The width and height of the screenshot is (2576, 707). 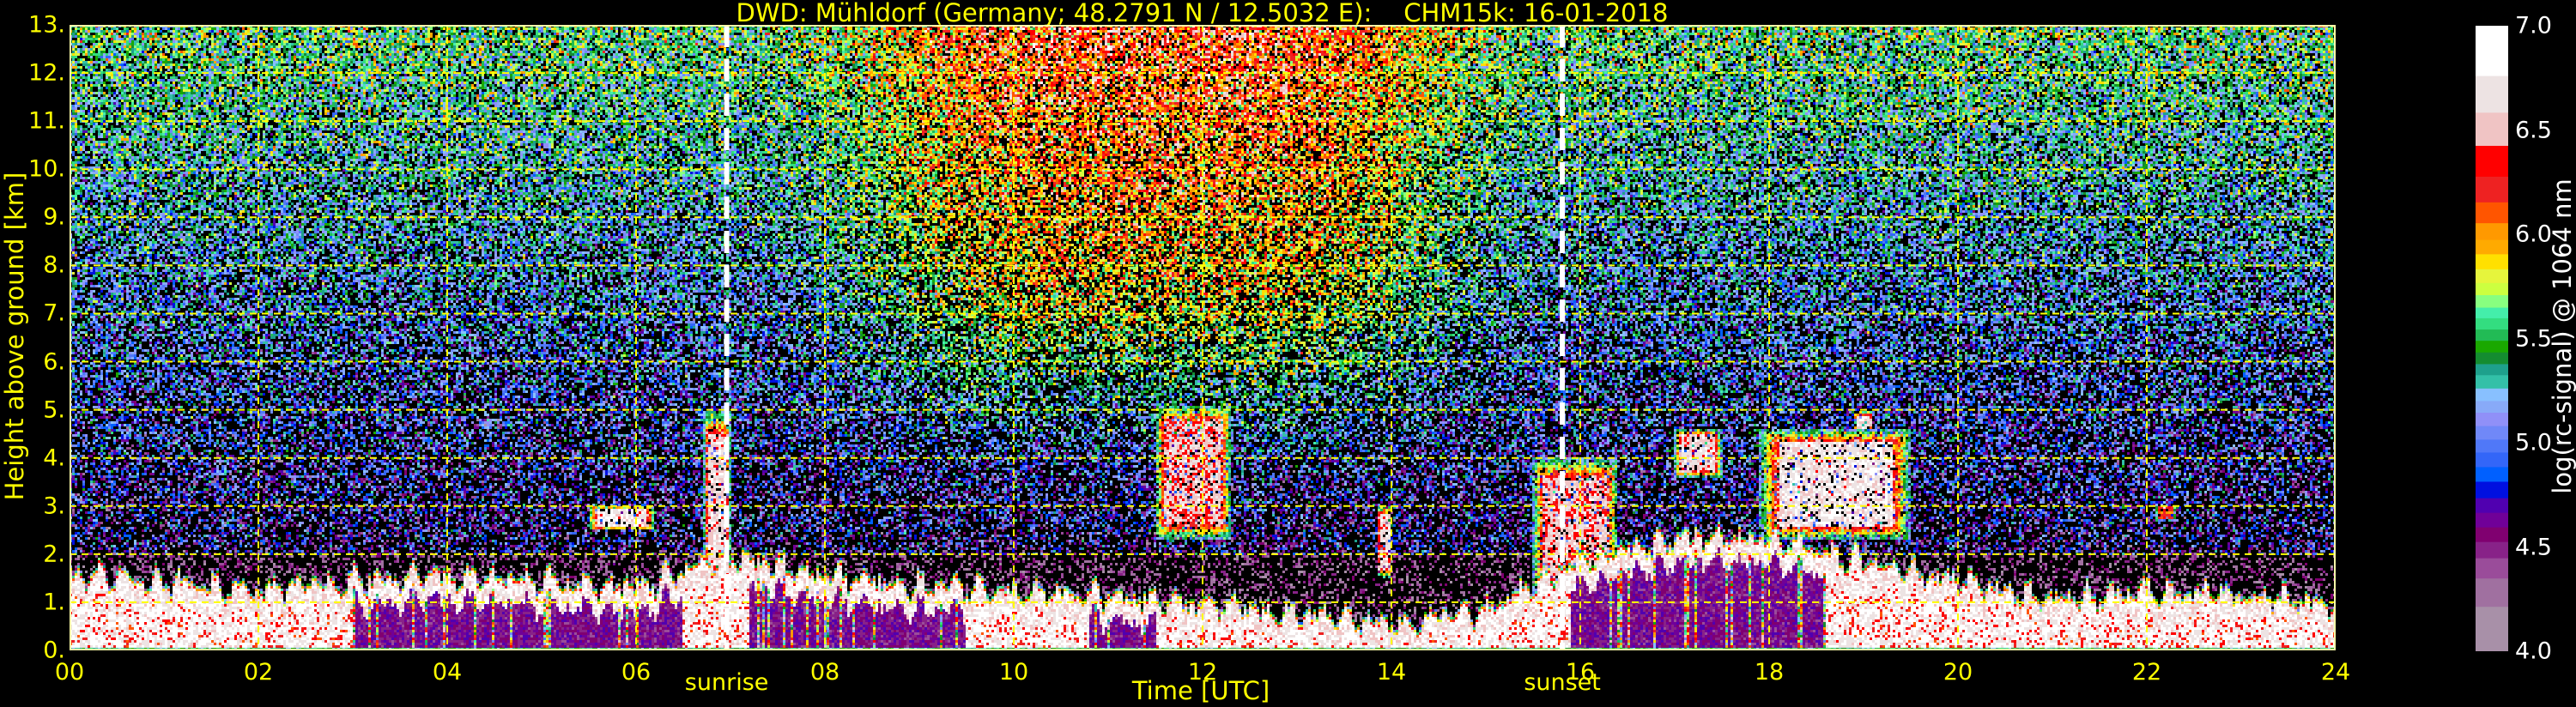 I want to click on colorbar-label: log(rc-signal) @ 1064 nm, so click(x=2562, y=336).